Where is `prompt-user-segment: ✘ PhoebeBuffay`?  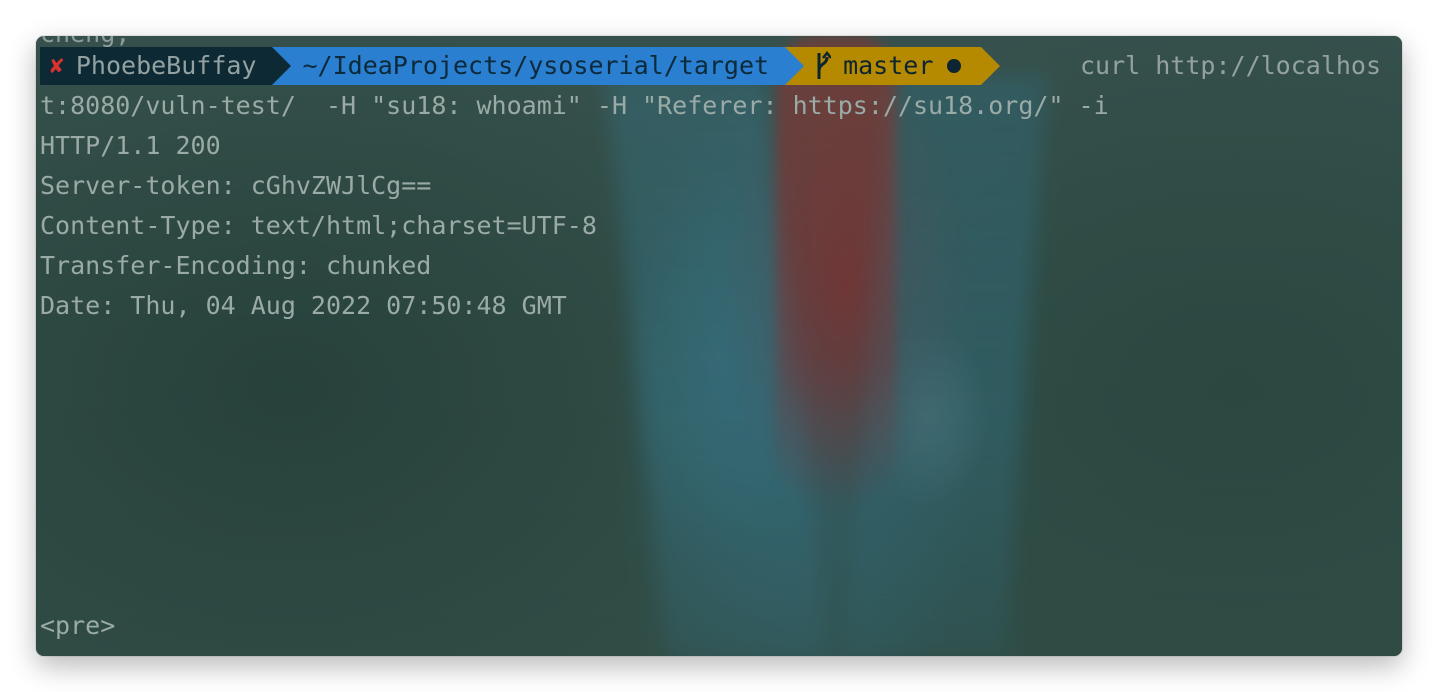
prompt-user-segment: ✘ PhoebeBuffay is located at coordinates (166, 66).